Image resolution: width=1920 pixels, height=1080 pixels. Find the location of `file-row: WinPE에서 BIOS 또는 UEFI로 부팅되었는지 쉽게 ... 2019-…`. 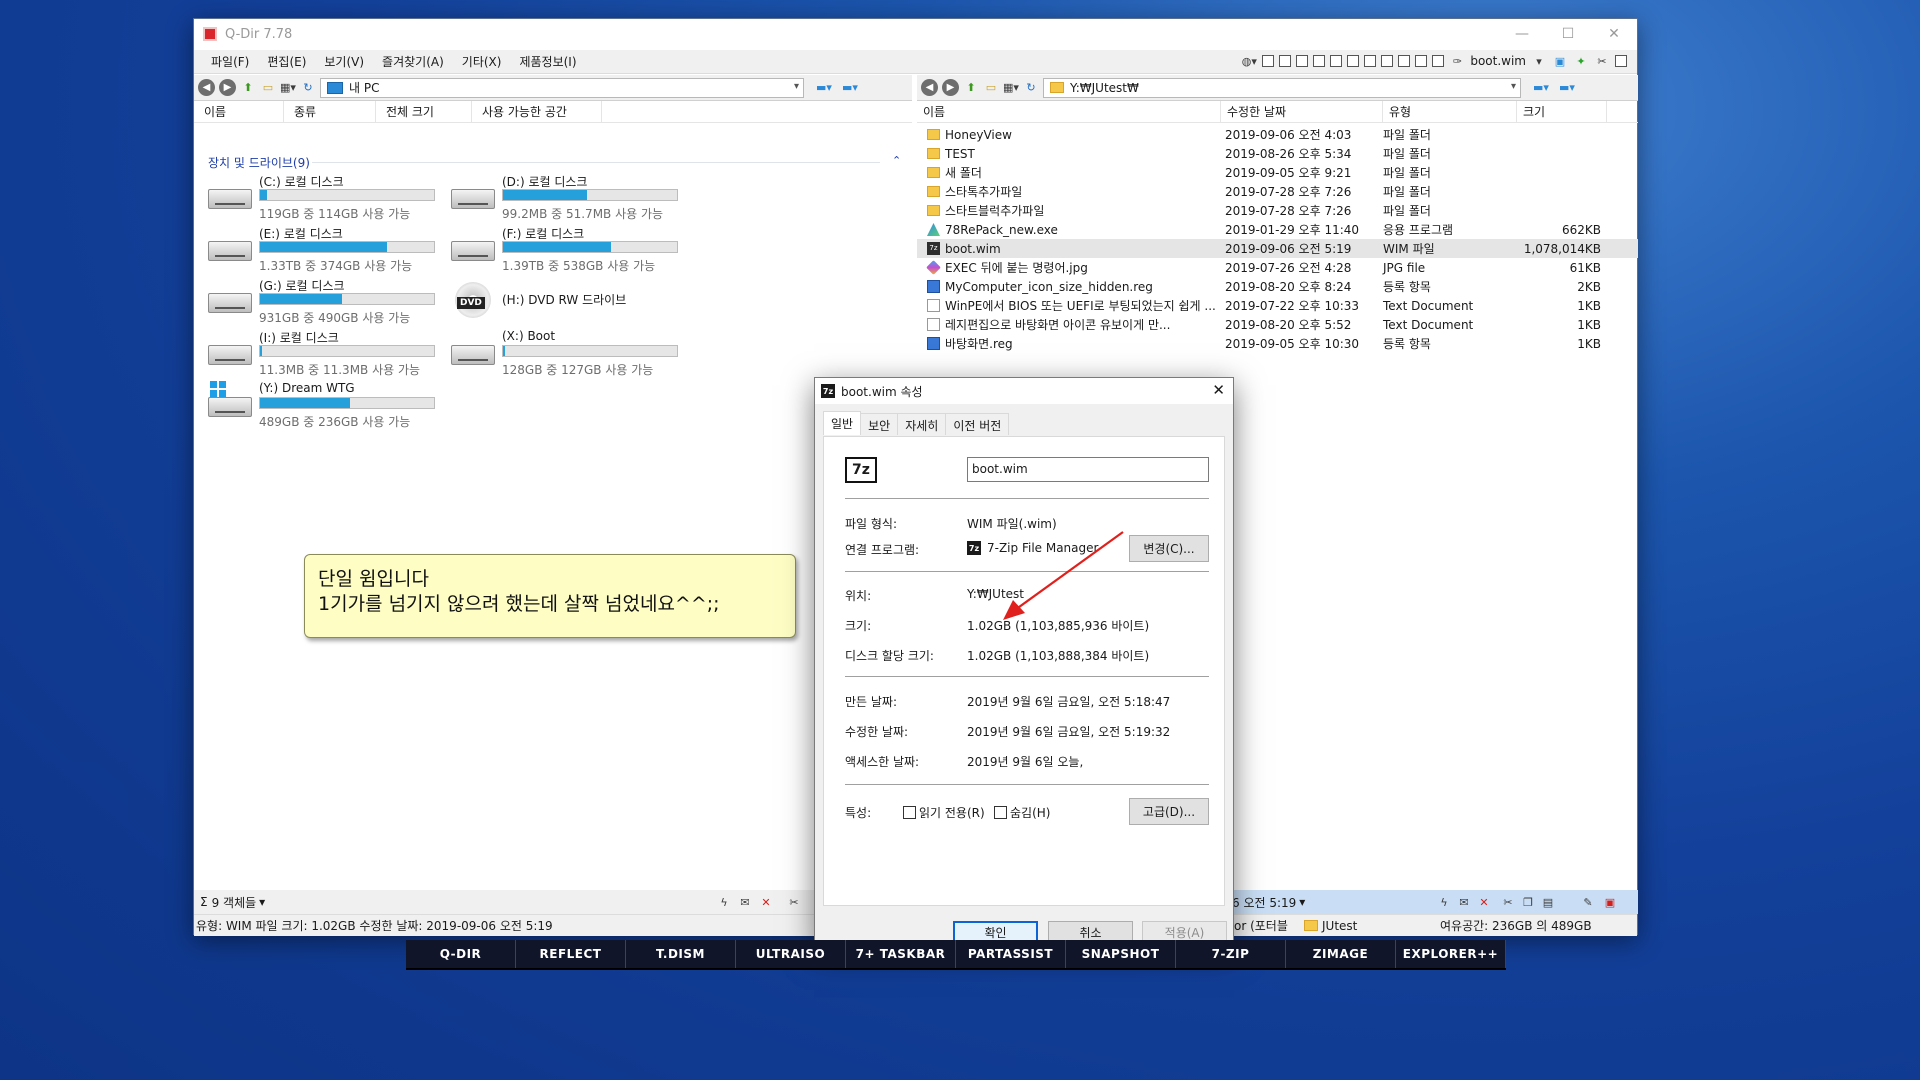

file-row: WinPE에서 BIOS 또는 UEFI로 부팅되었는지 쉽게 ... 2019-… is located at coordinates (1277, 305).